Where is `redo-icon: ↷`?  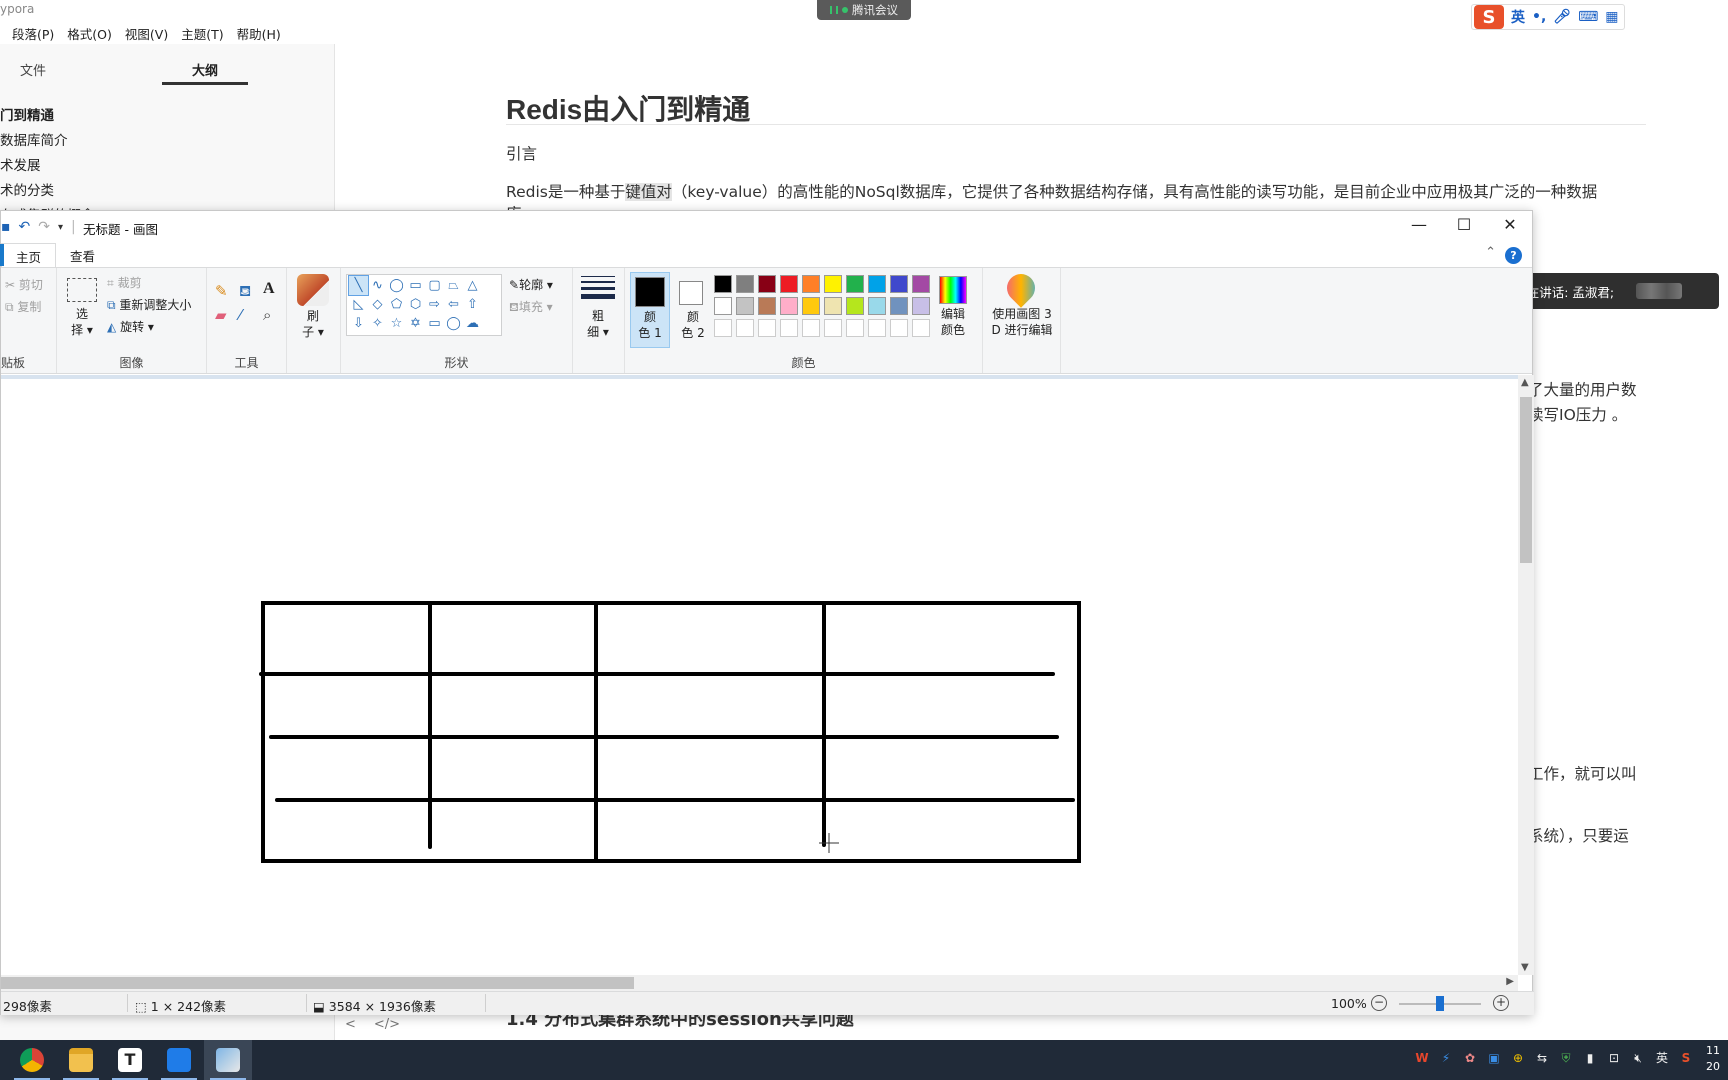 redo-icon: ↷ is located at coordinates (44, 227).